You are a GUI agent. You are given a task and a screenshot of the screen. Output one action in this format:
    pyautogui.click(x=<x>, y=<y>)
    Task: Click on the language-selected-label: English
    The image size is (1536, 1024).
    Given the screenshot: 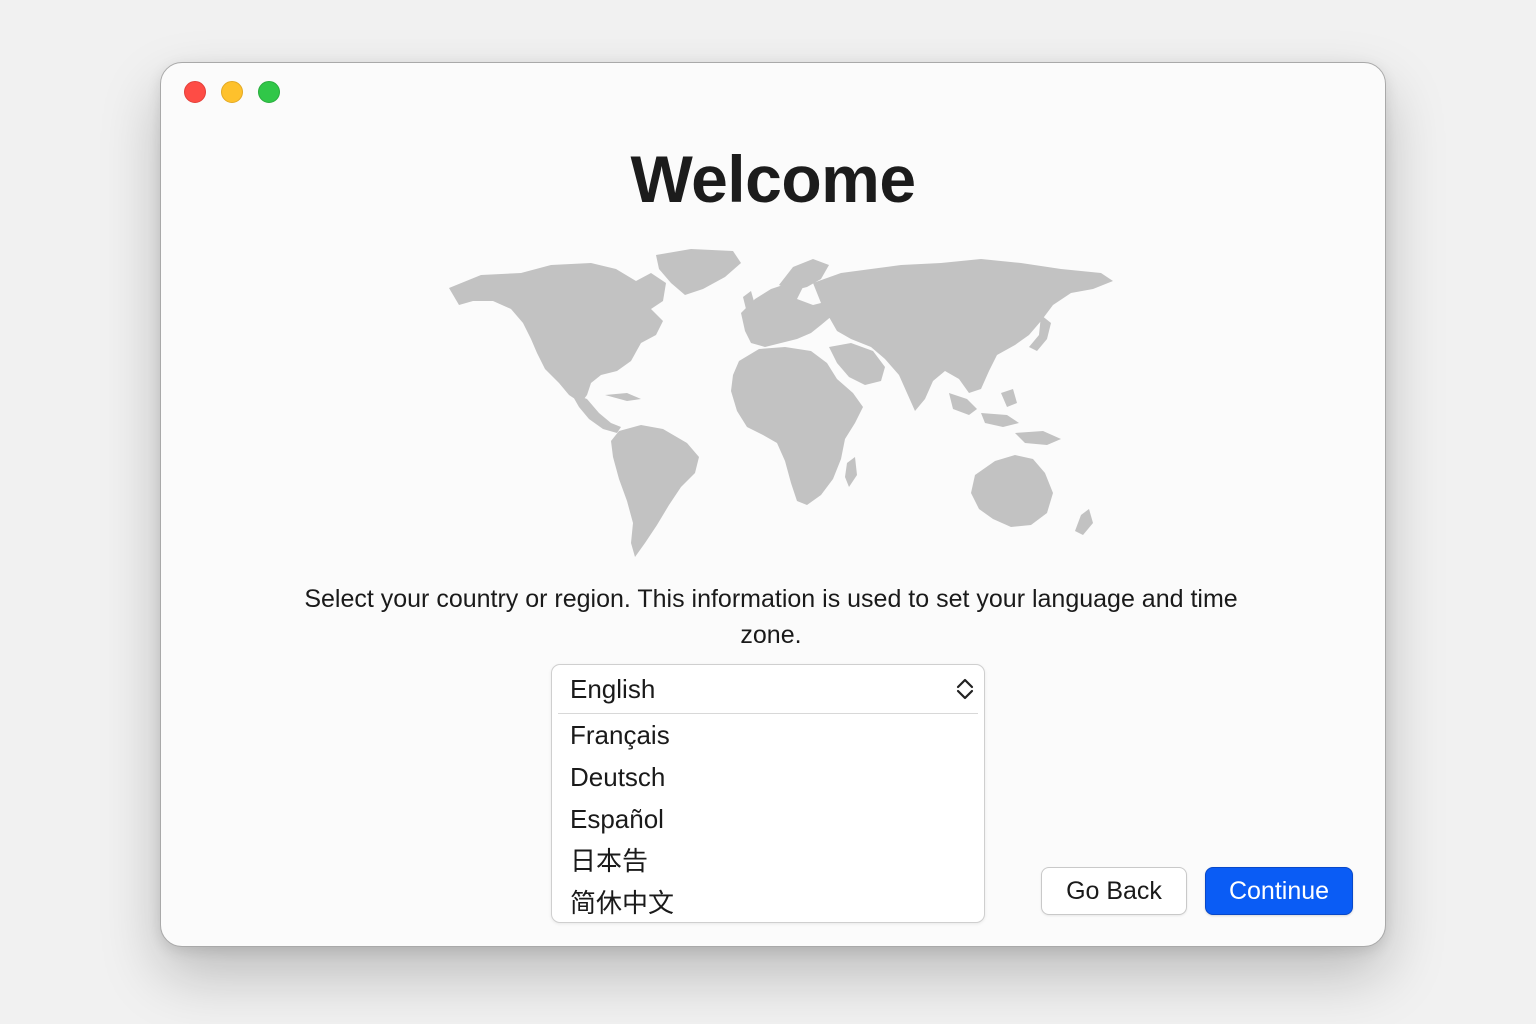 What is the action you would take?
    pyautogui.click(x=613, y=688)
    